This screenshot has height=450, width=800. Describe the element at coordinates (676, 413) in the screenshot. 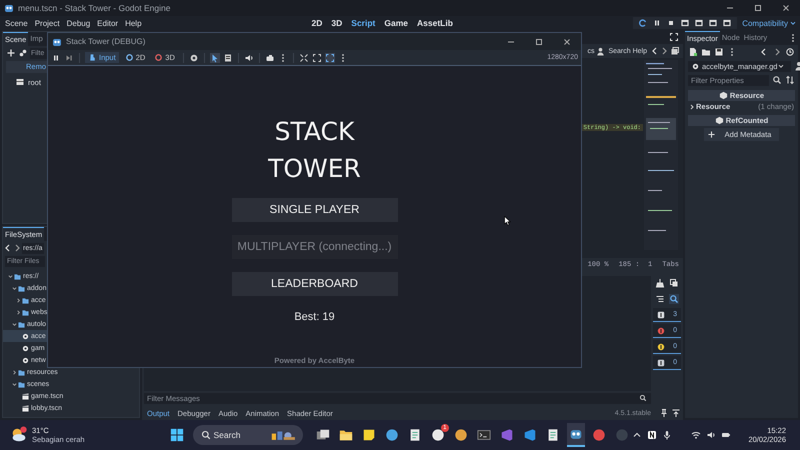

I see `collapse-icon` at that location.